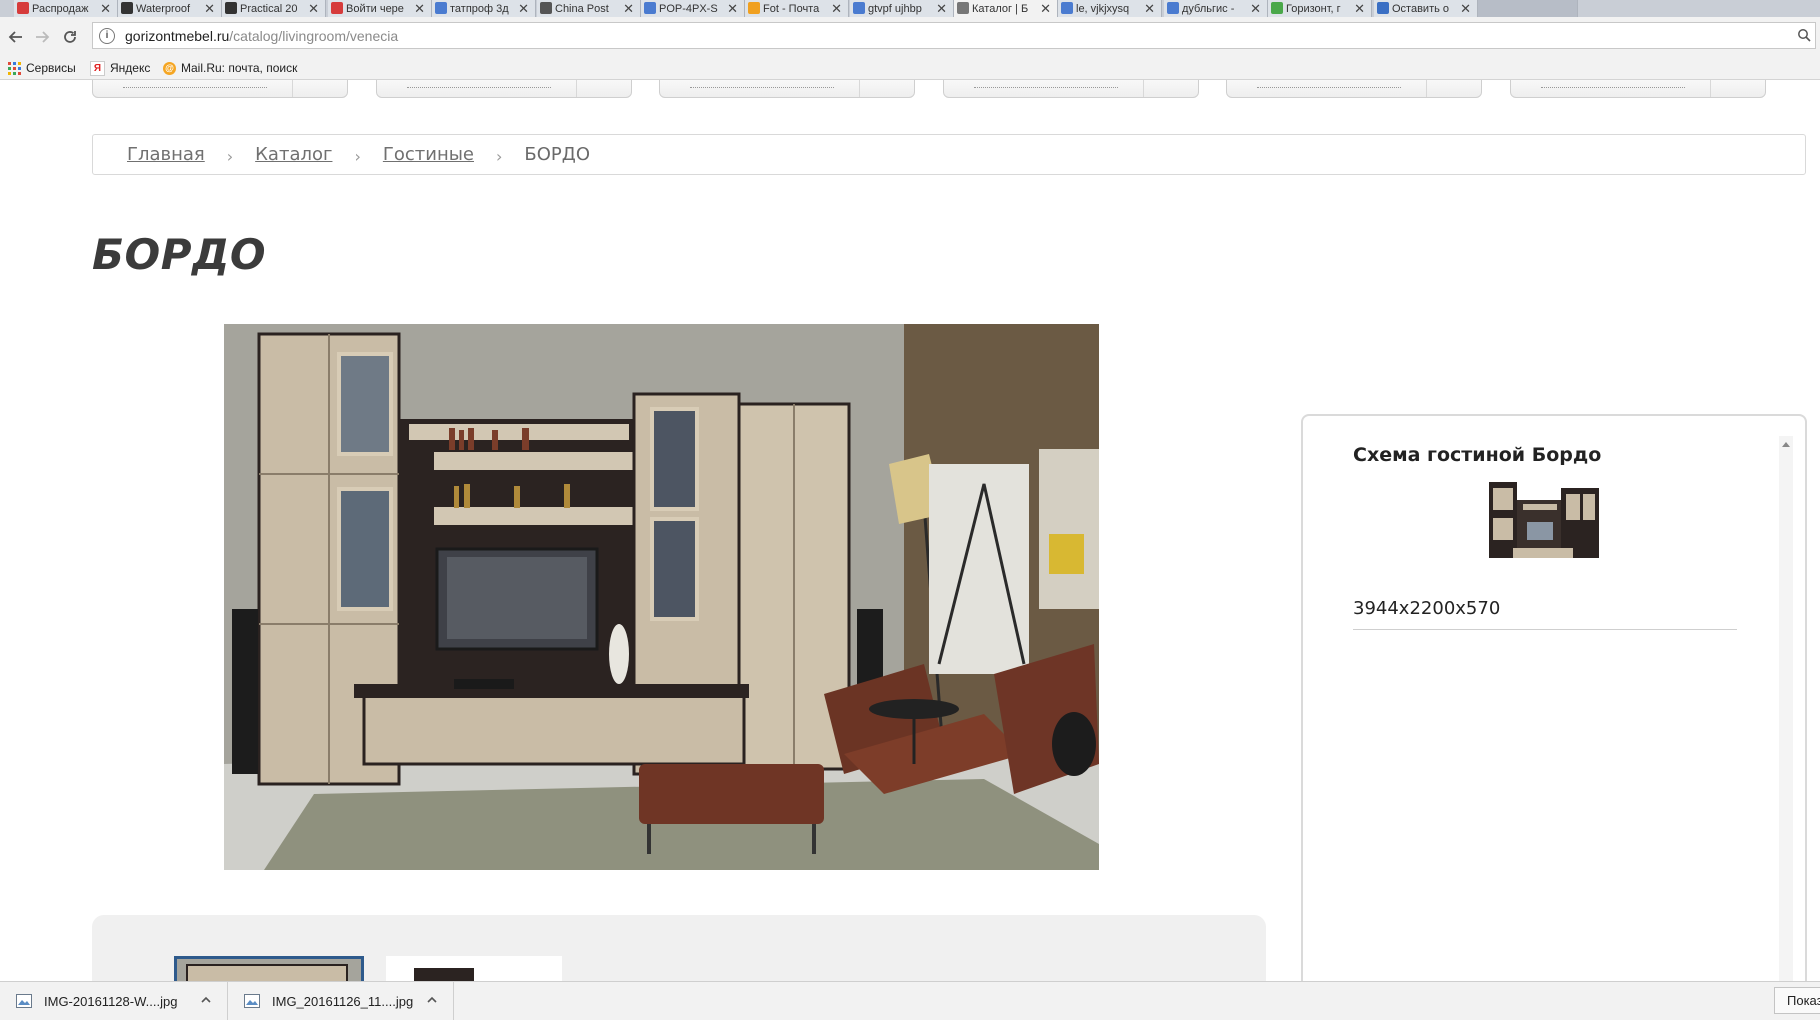 This screenshot has height=1020, width=1820. Describe the element at coordinates (14, 68) in the screenshot. I see `apps-grid-icon` at that location.